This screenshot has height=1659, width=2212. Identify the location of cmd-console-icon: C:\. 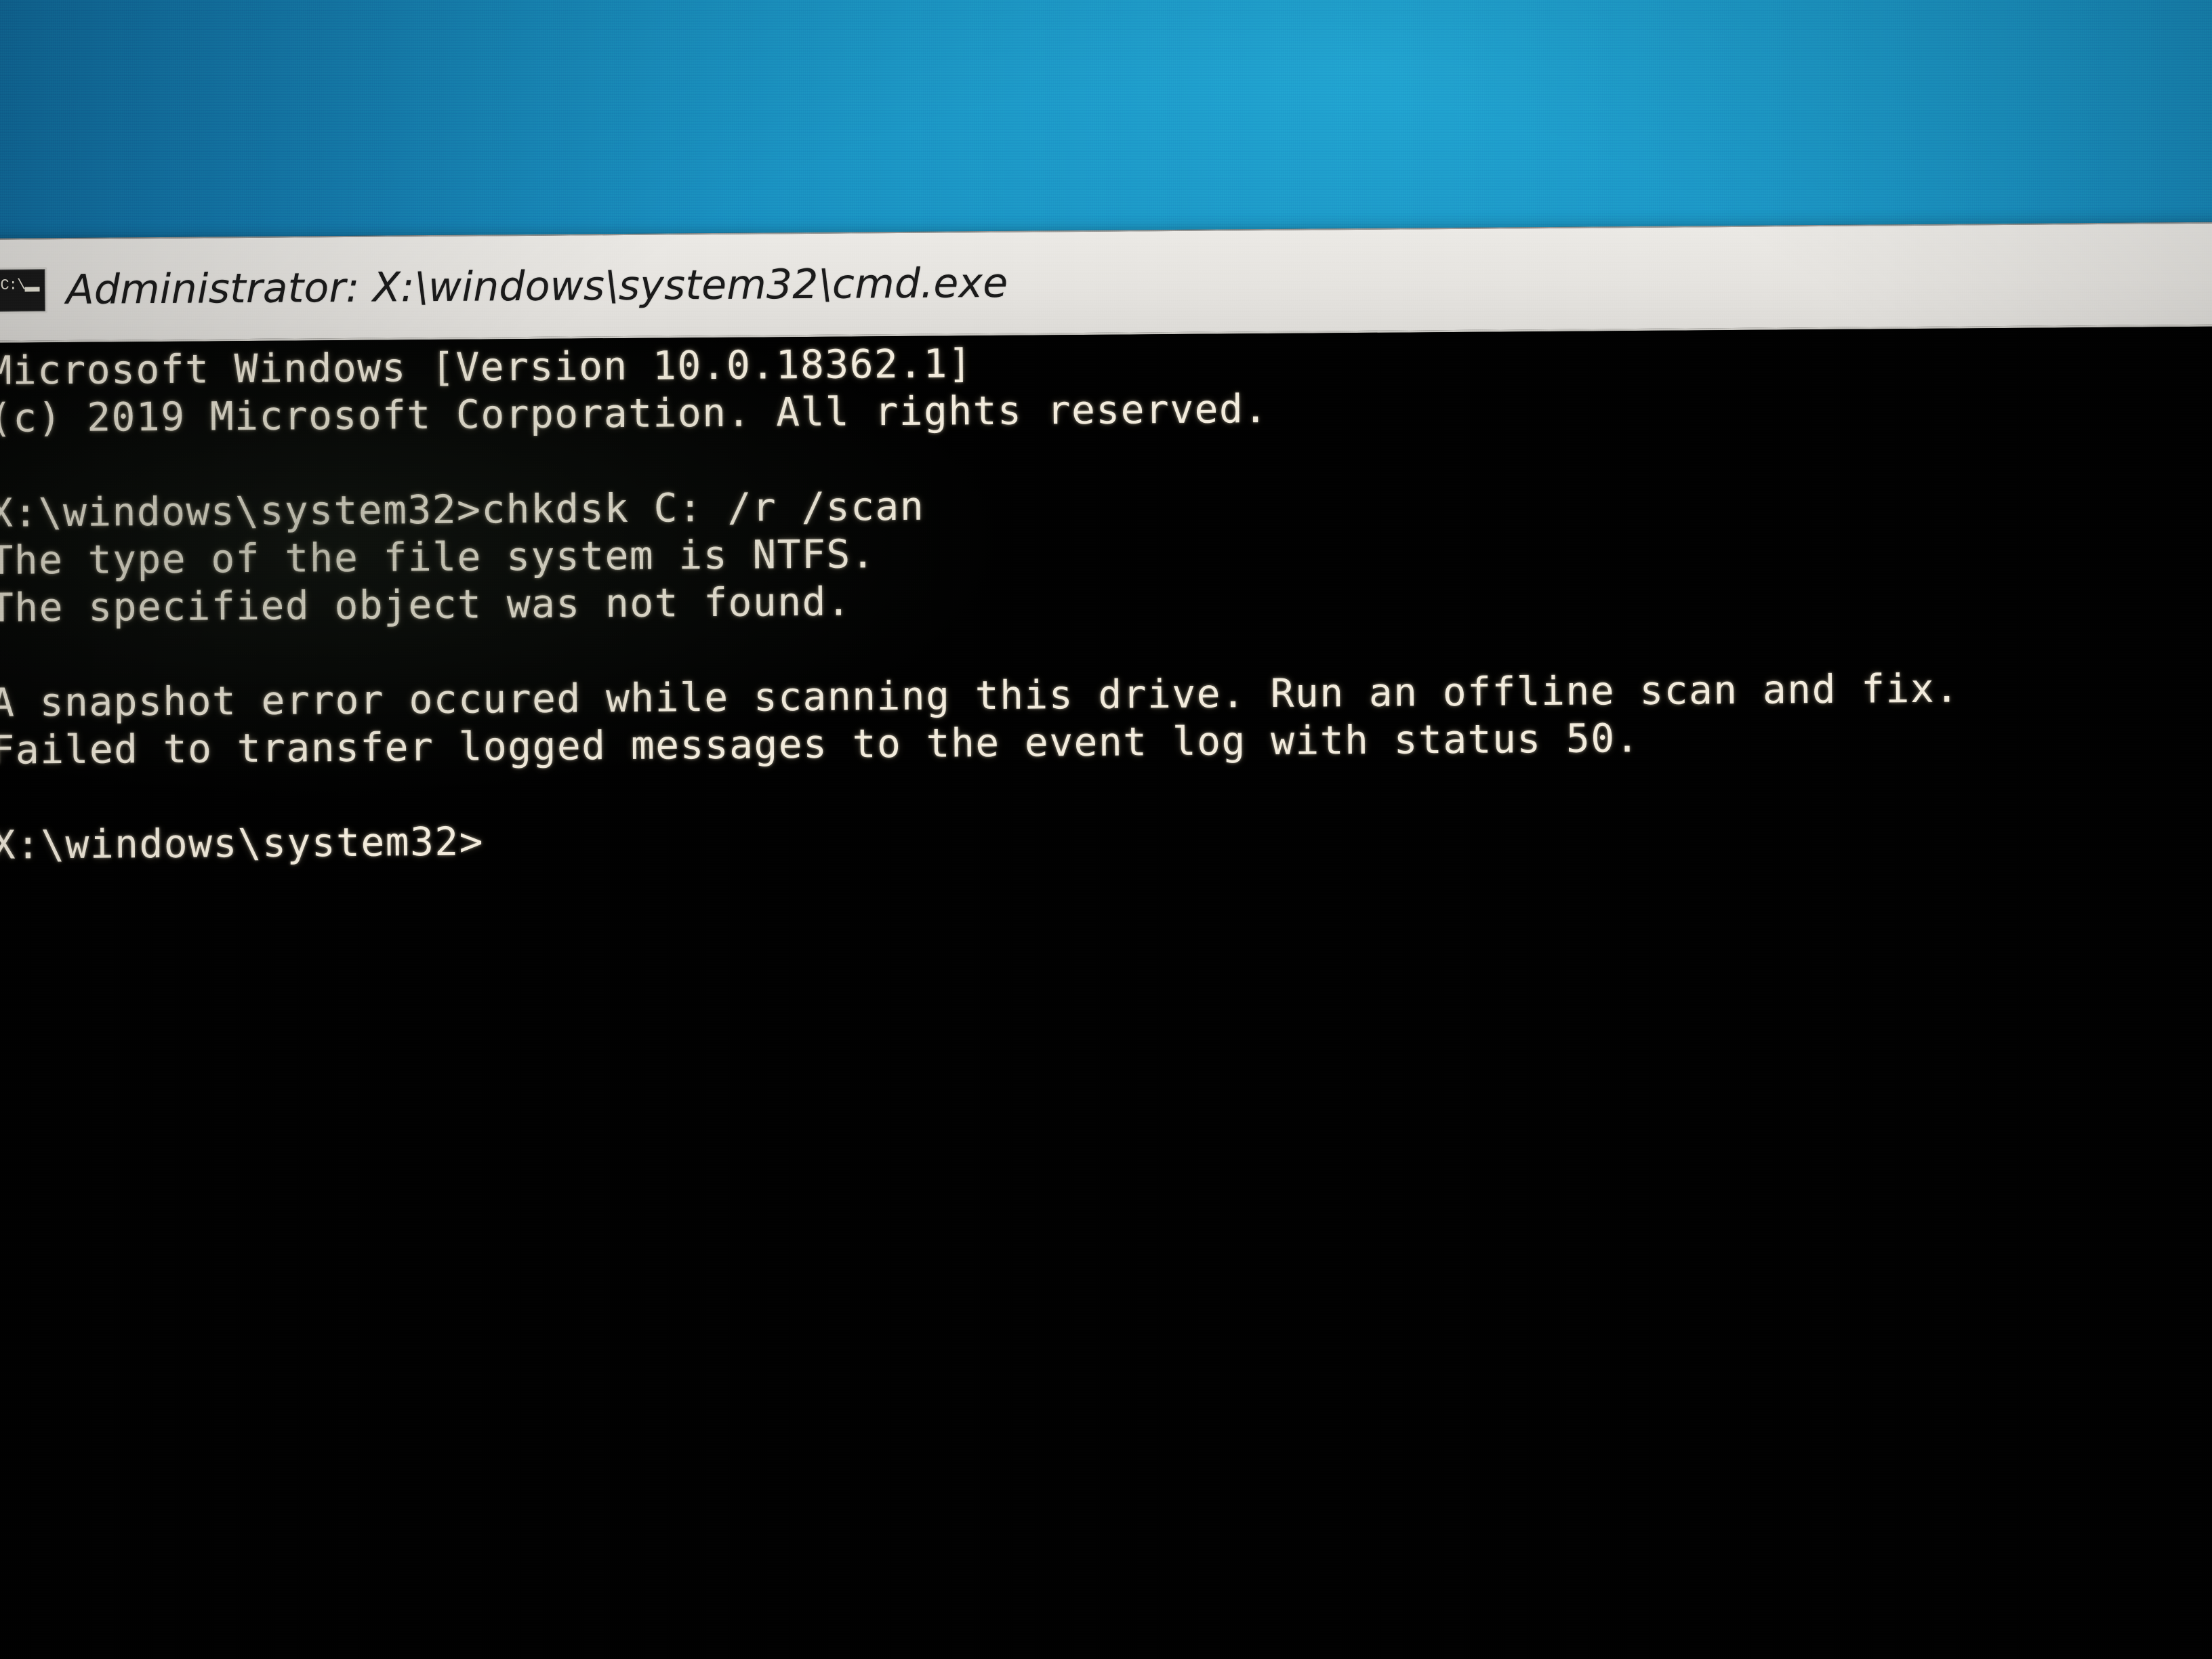
(23, 290).